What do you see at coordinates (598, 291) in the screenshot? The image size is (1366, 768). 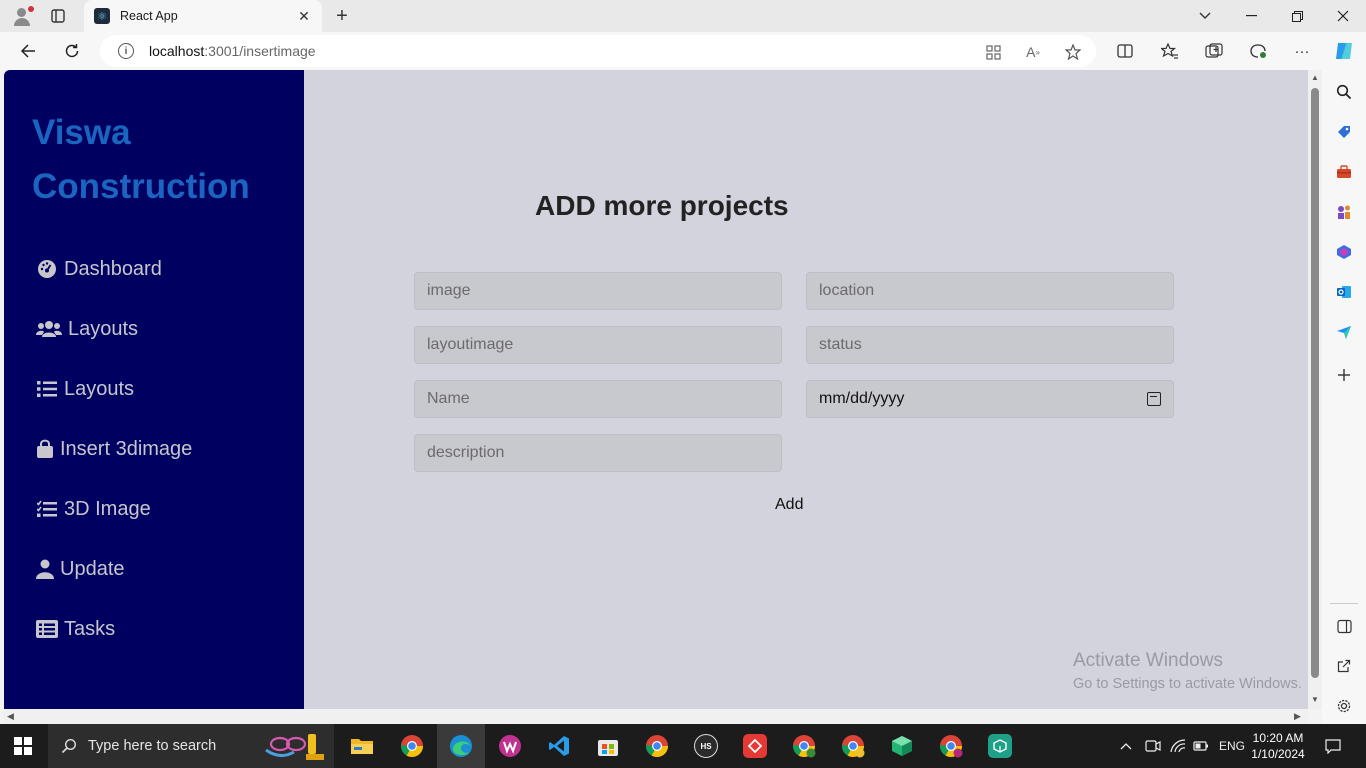 I see `image-input: image` at bounding box center [598, 291].